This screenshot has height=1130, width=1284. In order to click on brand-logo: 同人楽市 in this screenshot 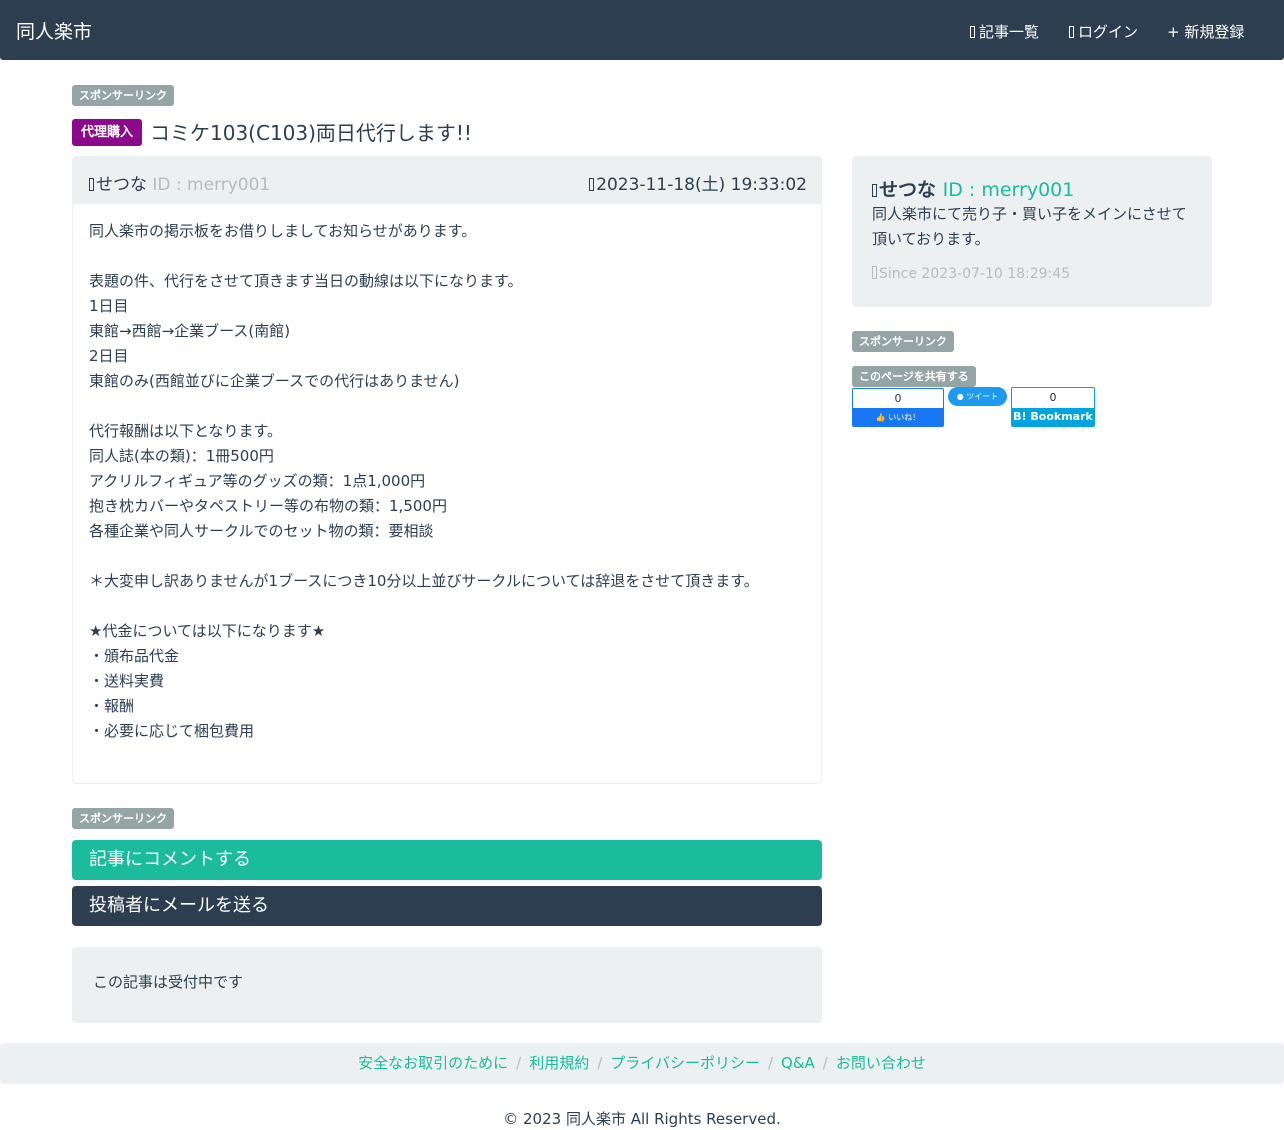, I will do `click(54, 30)`.